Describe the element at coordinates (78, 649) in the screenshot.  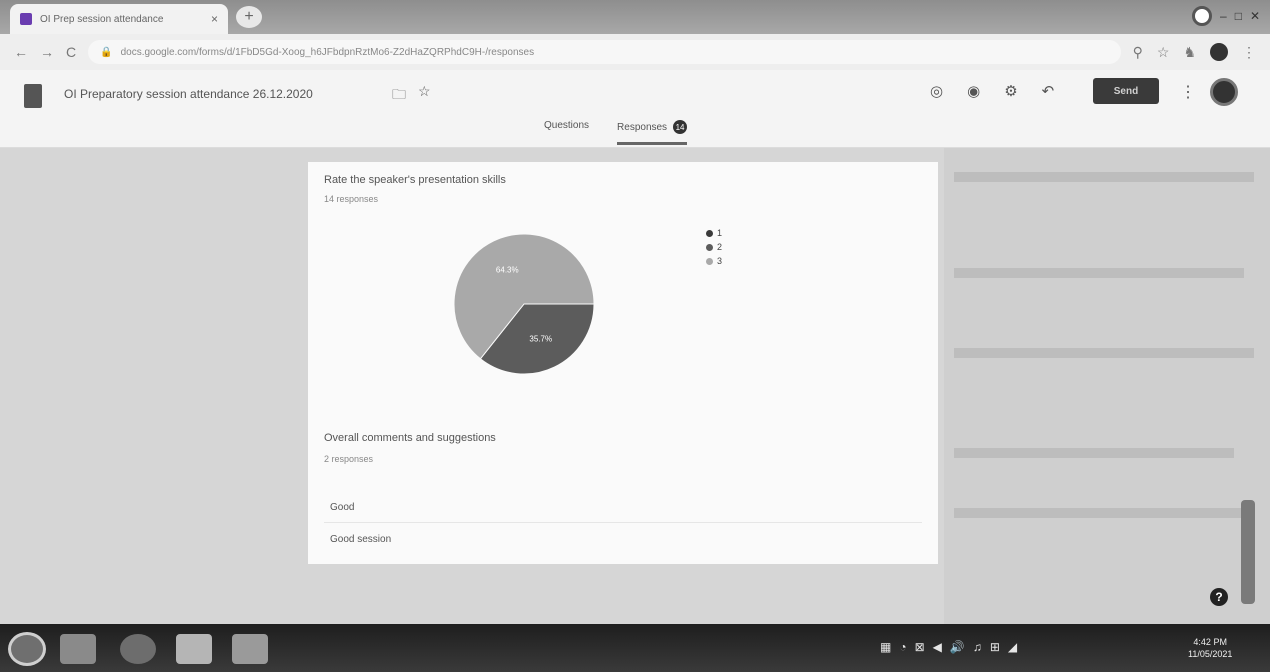
I see `taskbar-app-explorer` at that location.